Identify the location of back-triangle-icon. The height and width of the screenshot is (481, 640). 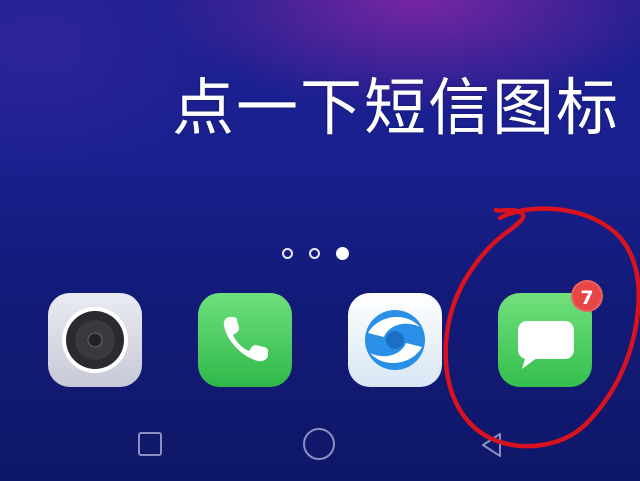
(493, 445).